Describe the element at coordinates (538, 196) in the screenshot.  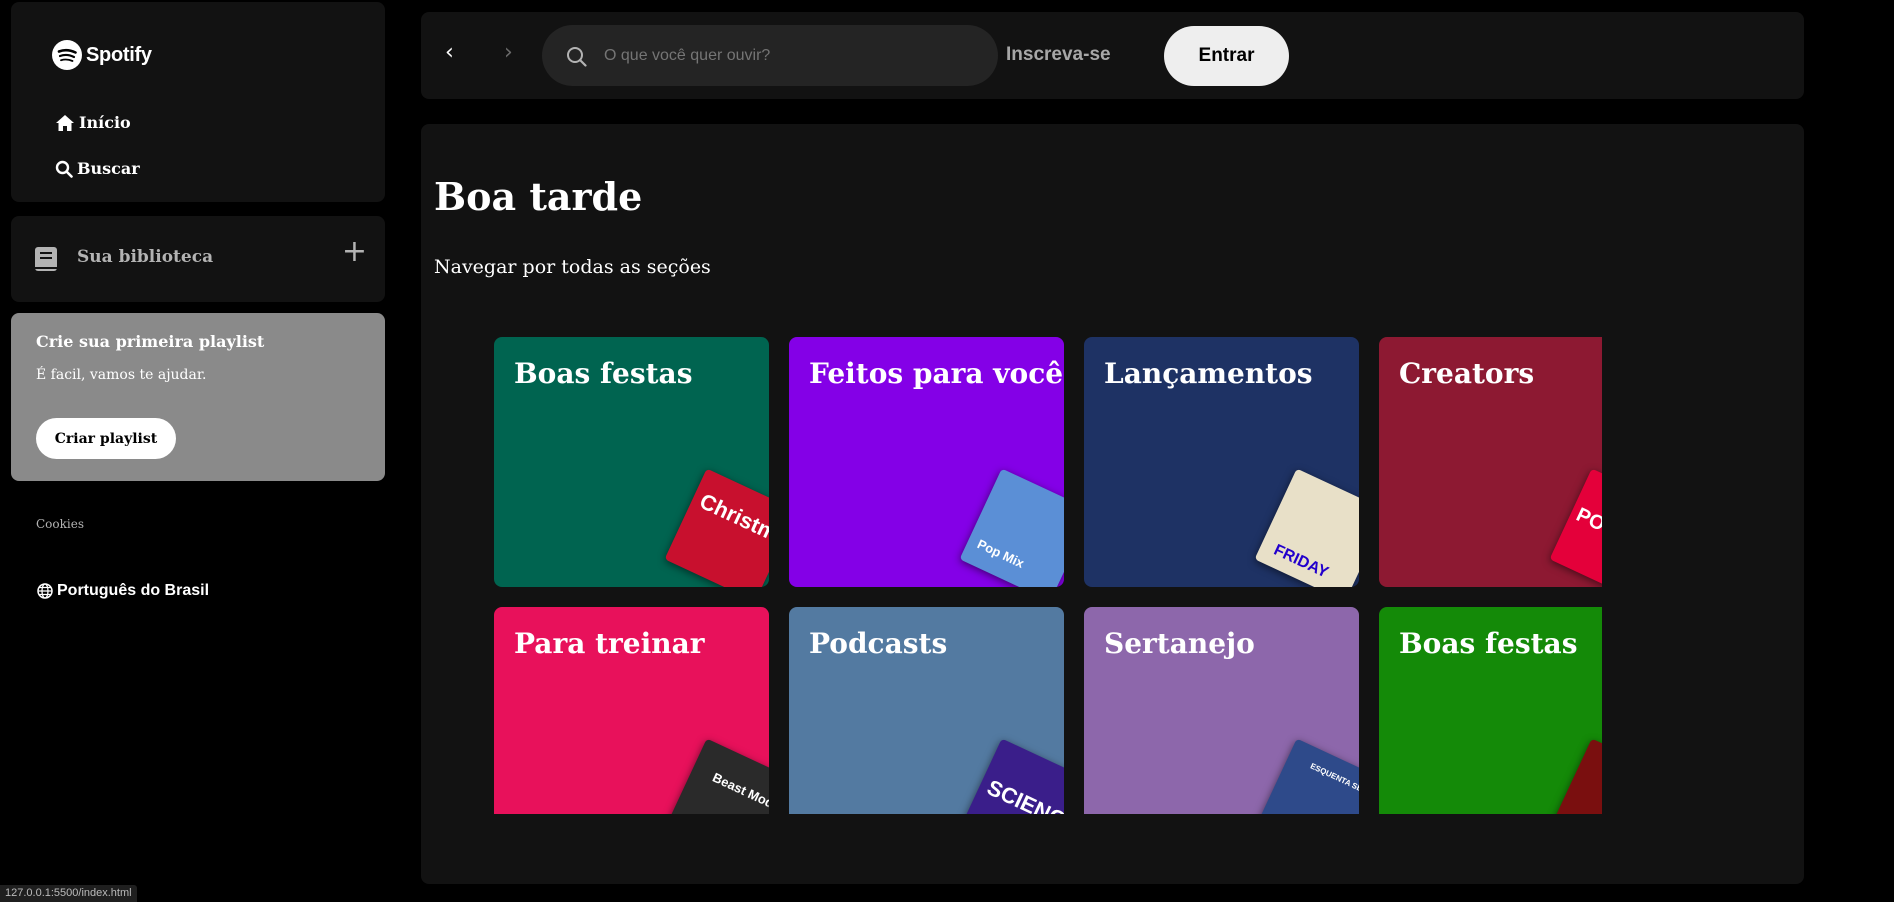
I see `page-title: Boa tarde` at that location.